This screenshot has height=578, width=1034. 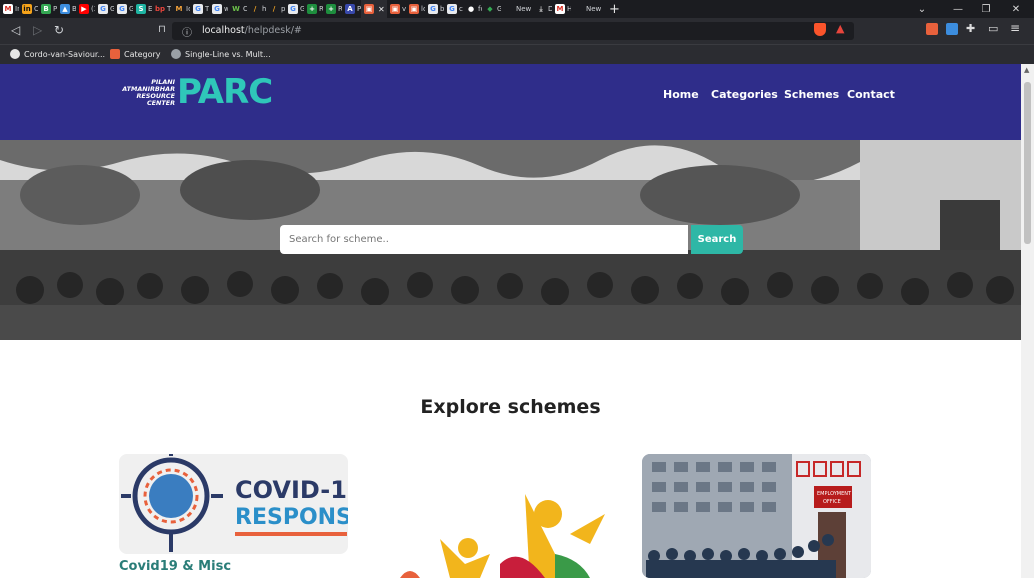 What do you see at coordinates (834, 494) in the screenshot?
I see `employment-sign-line1: EMPLOYMENT` at bounding box center [834, 494].